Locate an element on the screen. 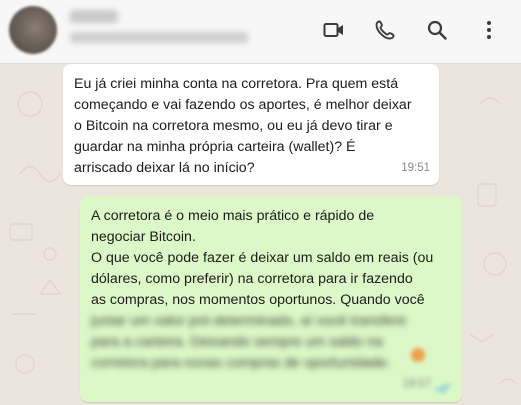 The image size is (521, 405). video-call-icon is located at coordinates (334, 30).